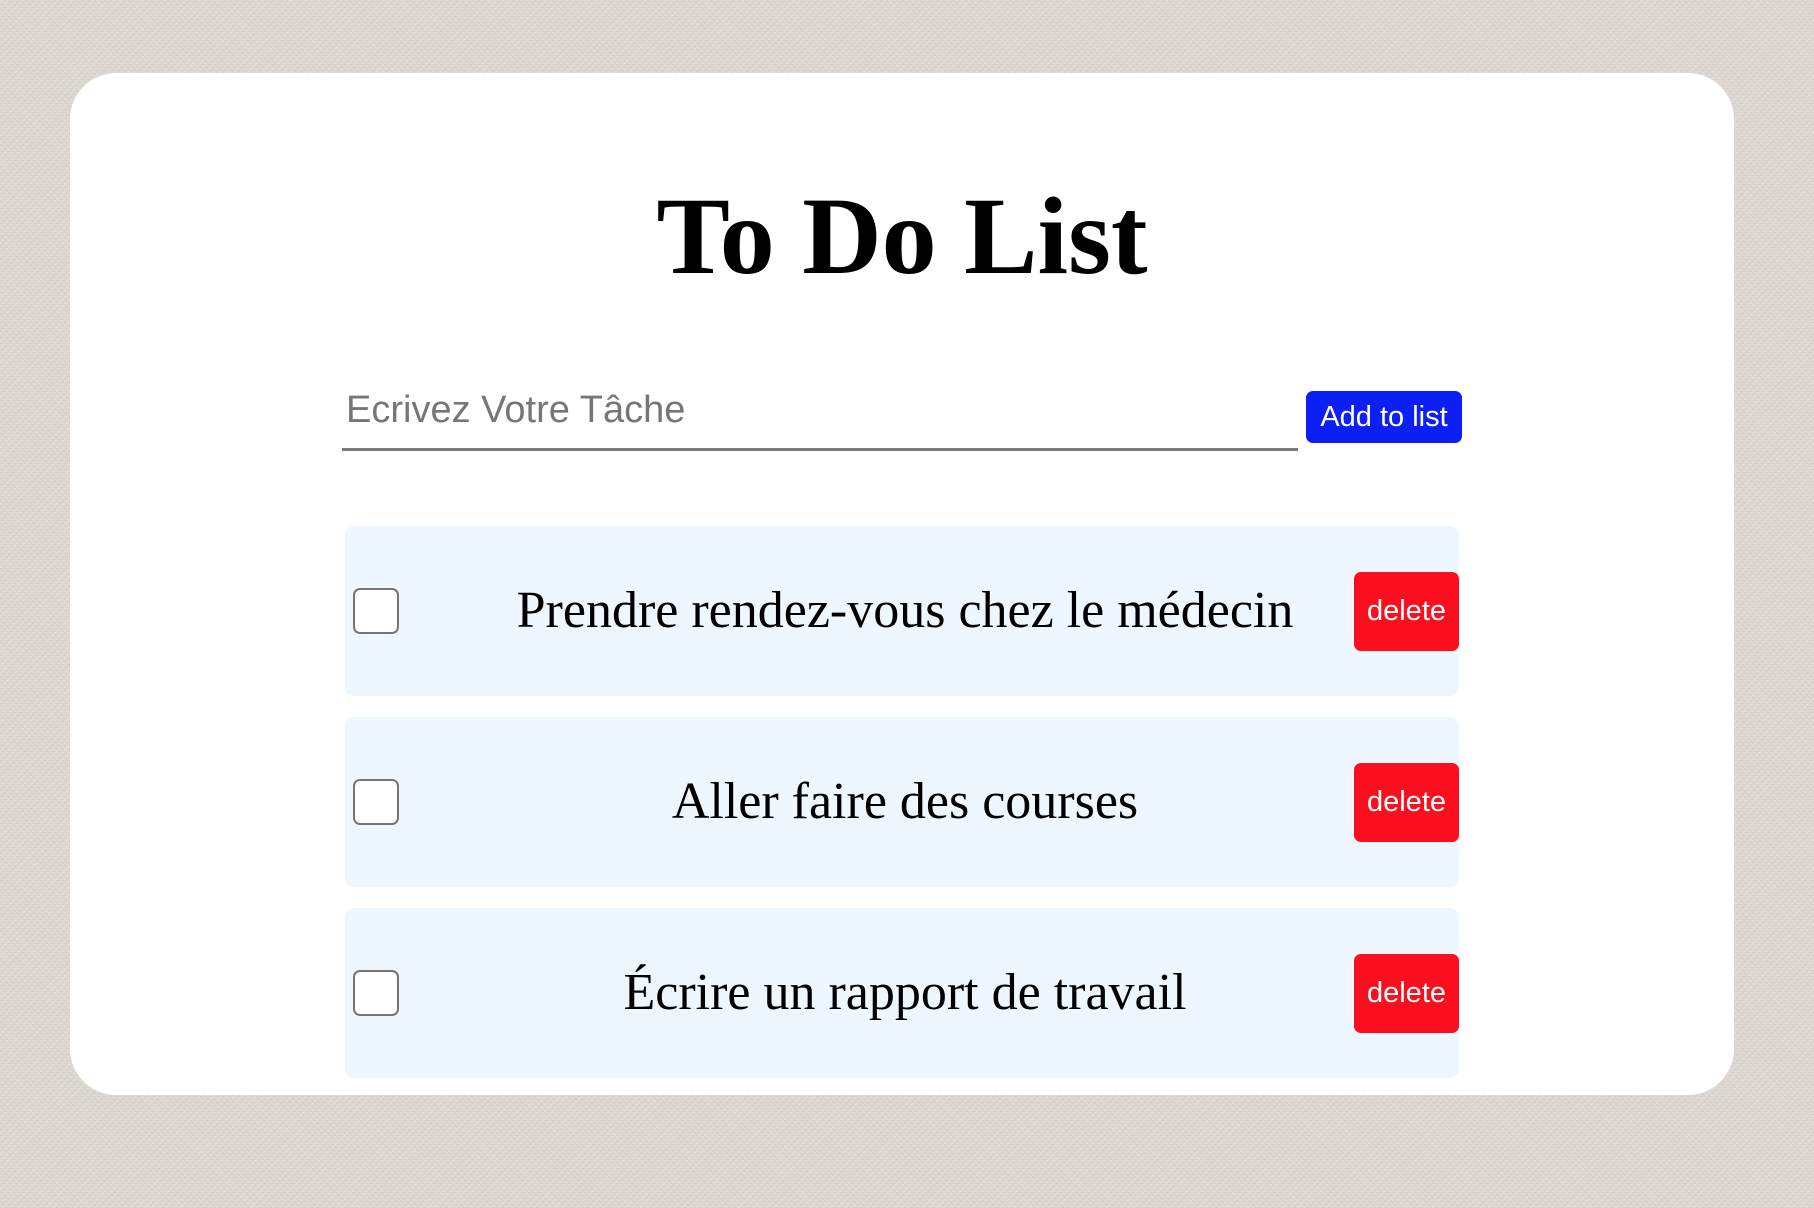  What do you see at coordinates (902, 236) in the screenshot?
I see `page-title: To Do List` at bounding box center [902, 236].